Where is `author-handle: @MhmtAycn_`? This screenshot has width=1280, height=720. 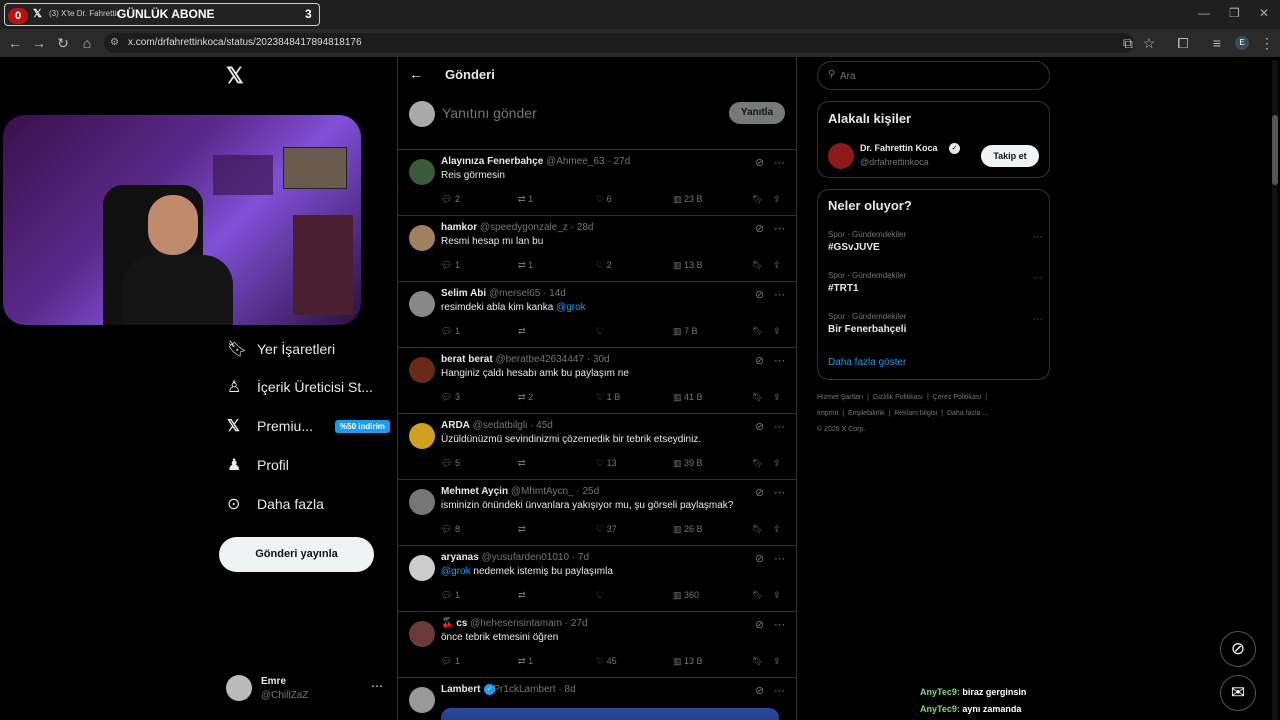 author-handle: @MhmtAycn_ is located at coordinates (542, 491).